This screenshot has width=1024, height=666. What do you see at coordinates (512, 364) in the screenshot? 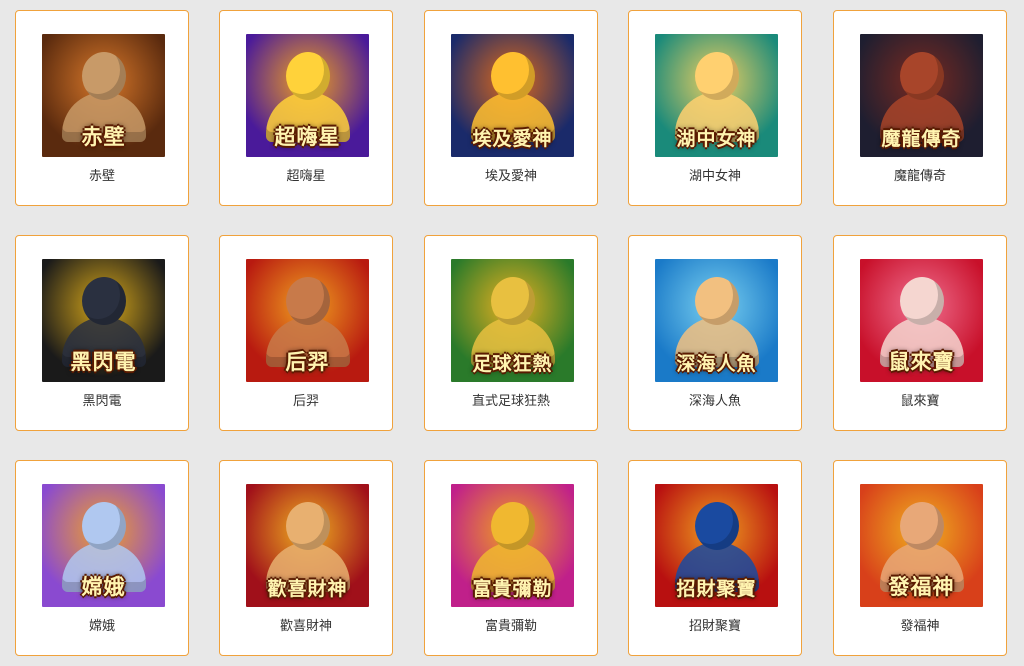
I see `game-logo-text: 足球狂熱` at bounding box center [512, 364].